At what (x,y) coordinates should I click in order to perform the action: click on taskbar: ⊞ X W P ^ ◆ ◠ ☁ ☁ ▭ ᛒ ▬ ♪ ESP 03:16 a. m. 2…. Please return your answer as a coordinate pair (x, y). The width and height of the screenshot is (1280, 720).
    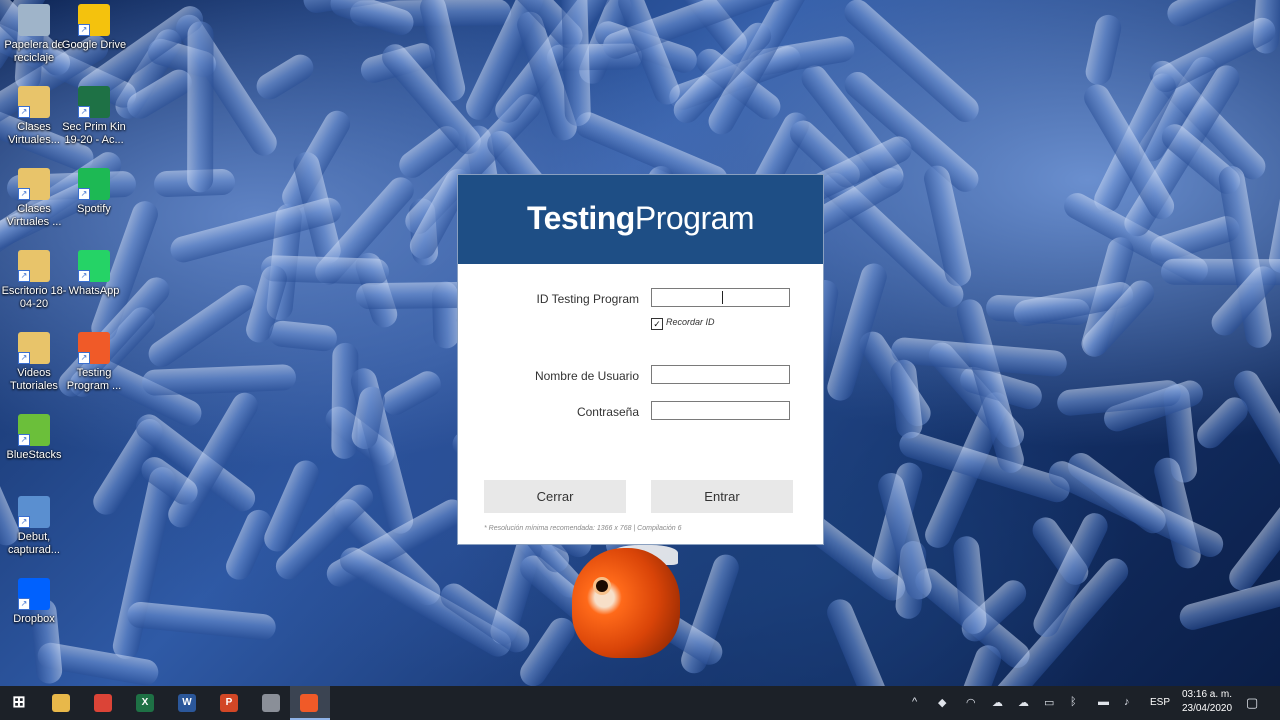
    Looking at the image, I should click on (640, 703).